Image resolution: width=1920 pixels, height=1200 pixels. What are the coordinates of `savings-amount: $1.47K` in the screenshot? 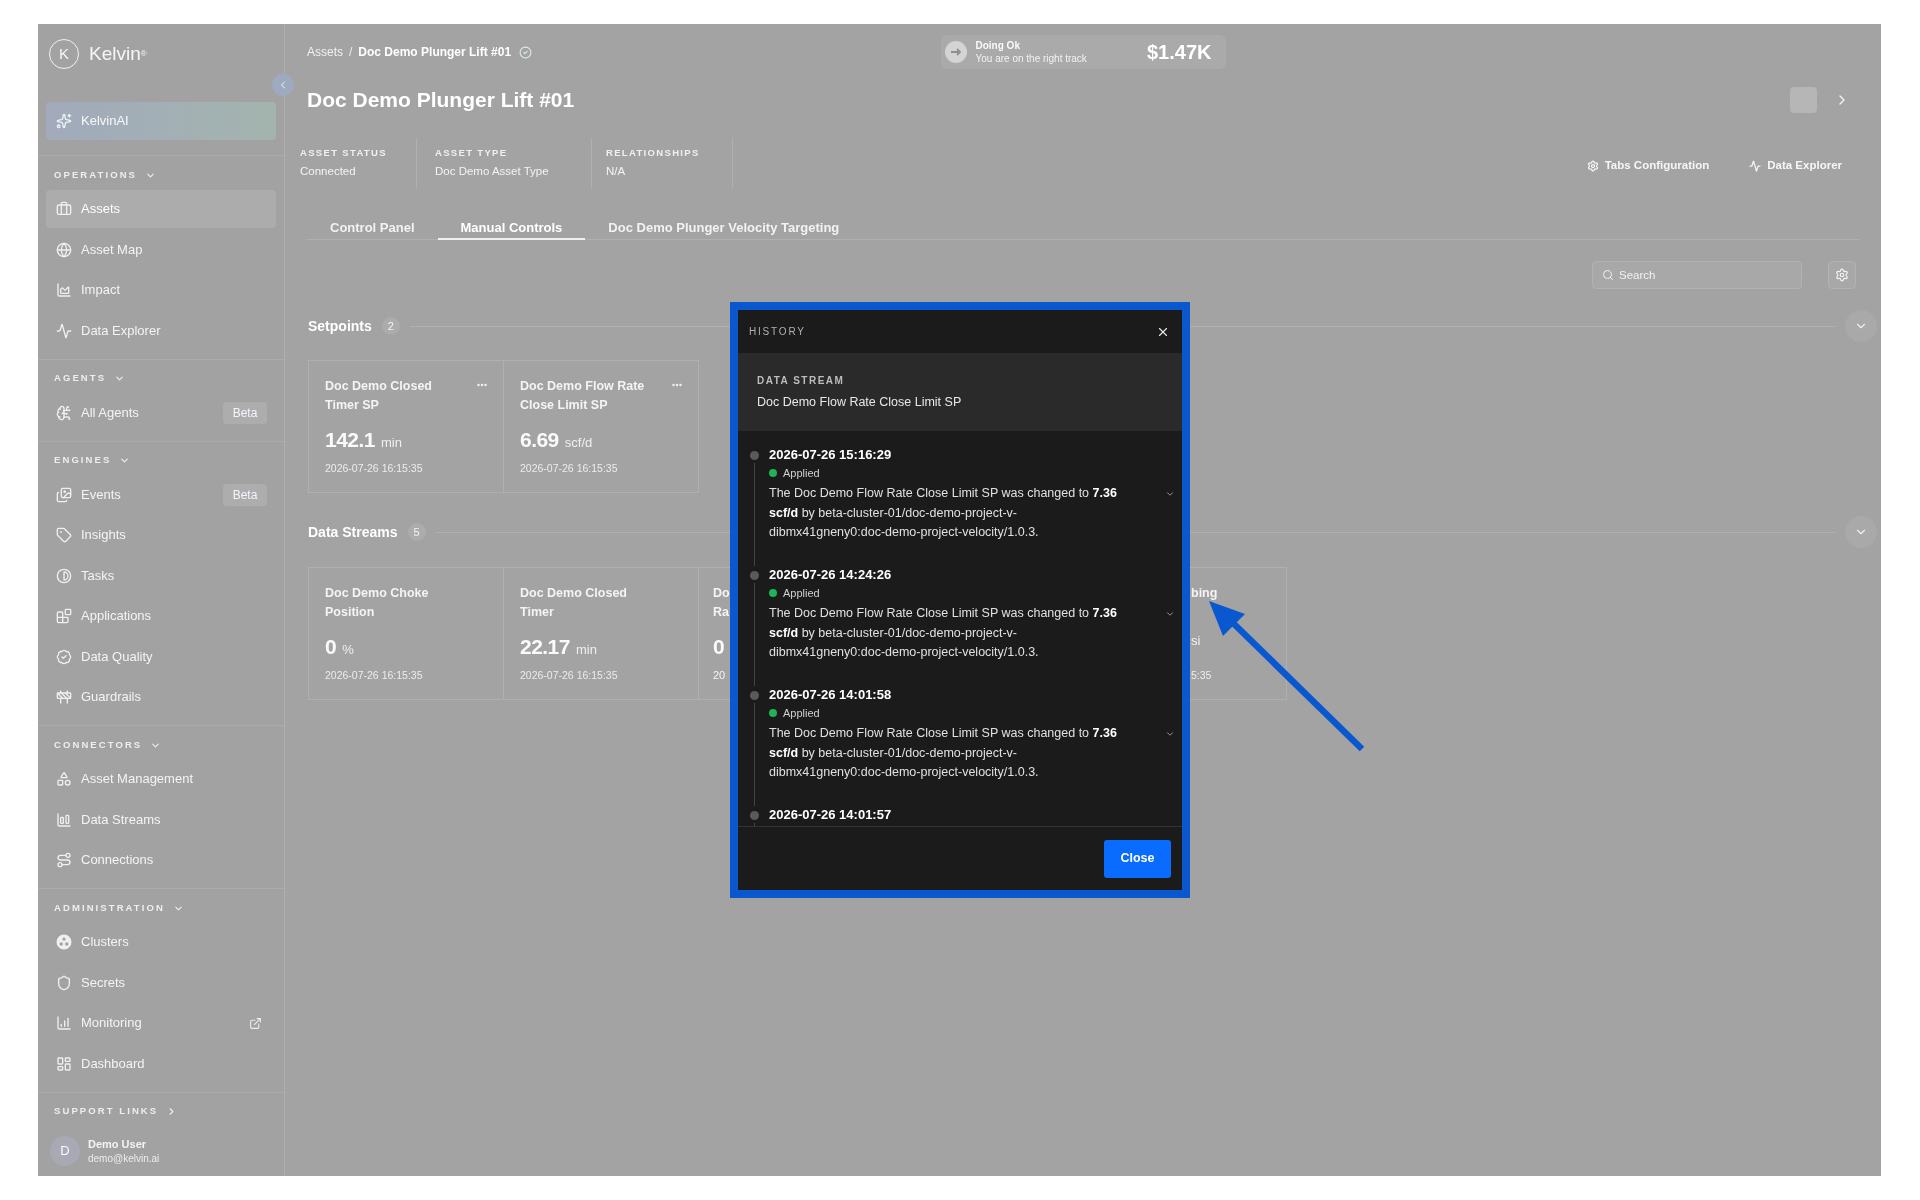 It's located at (1179, 52).